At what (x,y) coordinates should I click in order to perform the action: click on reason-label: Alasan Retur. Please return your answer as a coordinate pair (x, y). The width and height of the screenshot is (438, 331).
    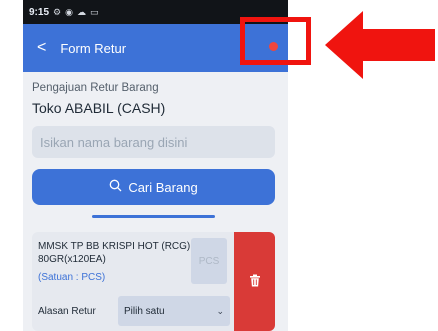
    Looking at the image, I should click on (67, 311).